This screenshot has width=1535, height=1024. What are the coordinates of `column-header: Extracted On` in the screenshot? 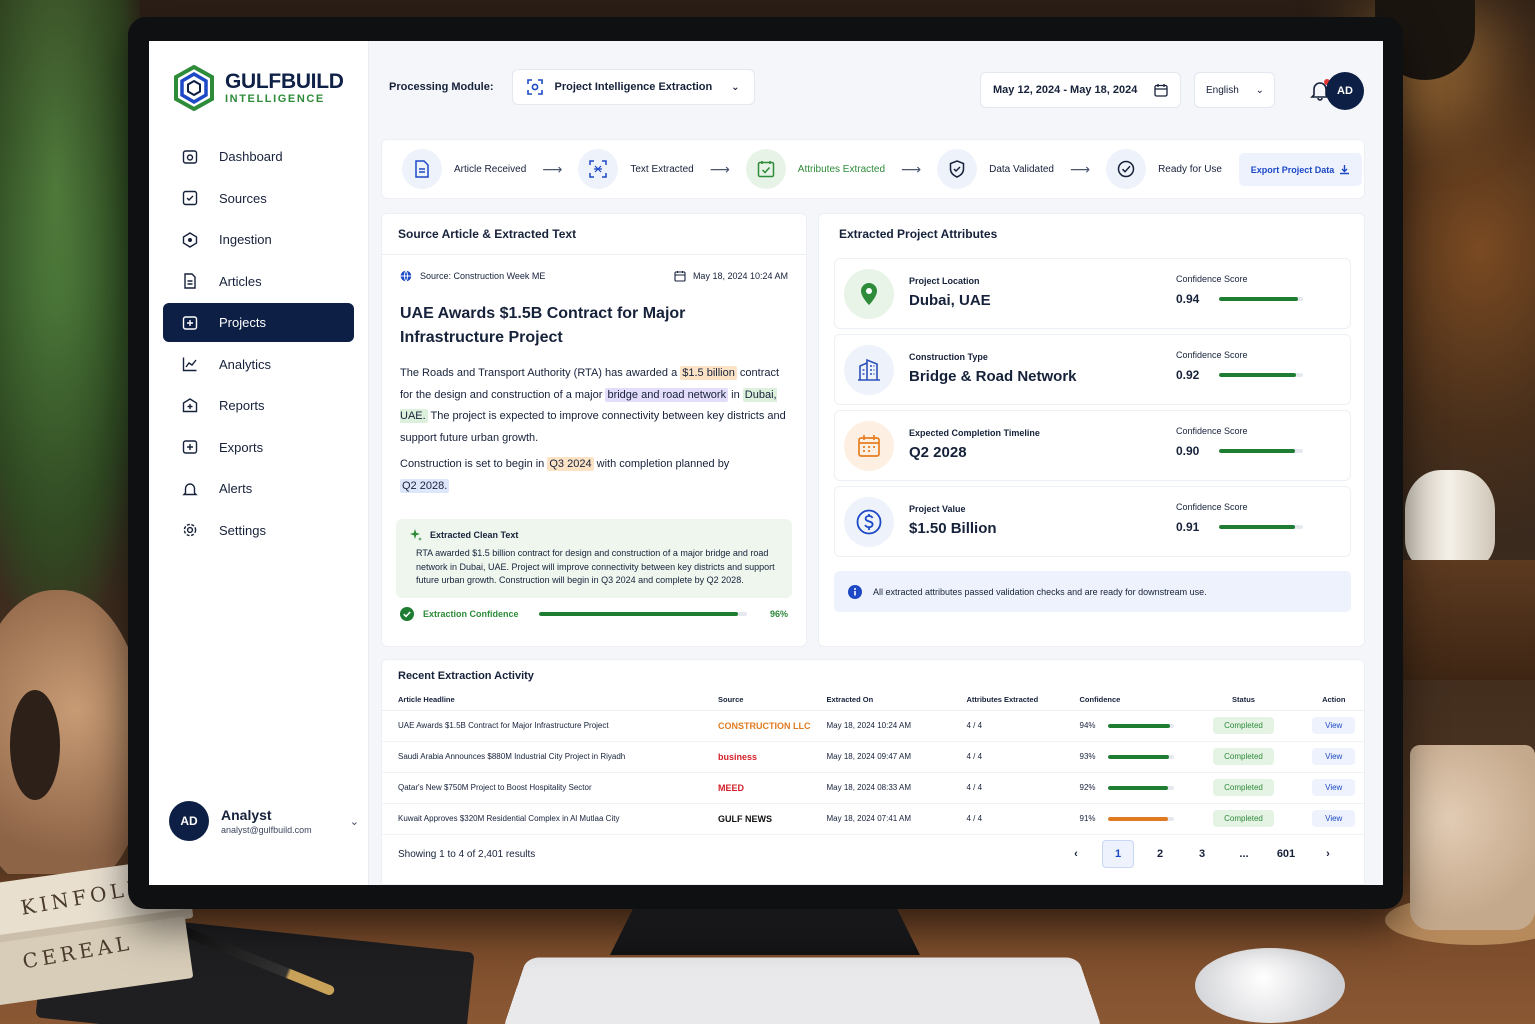 It's located at (880, 700).